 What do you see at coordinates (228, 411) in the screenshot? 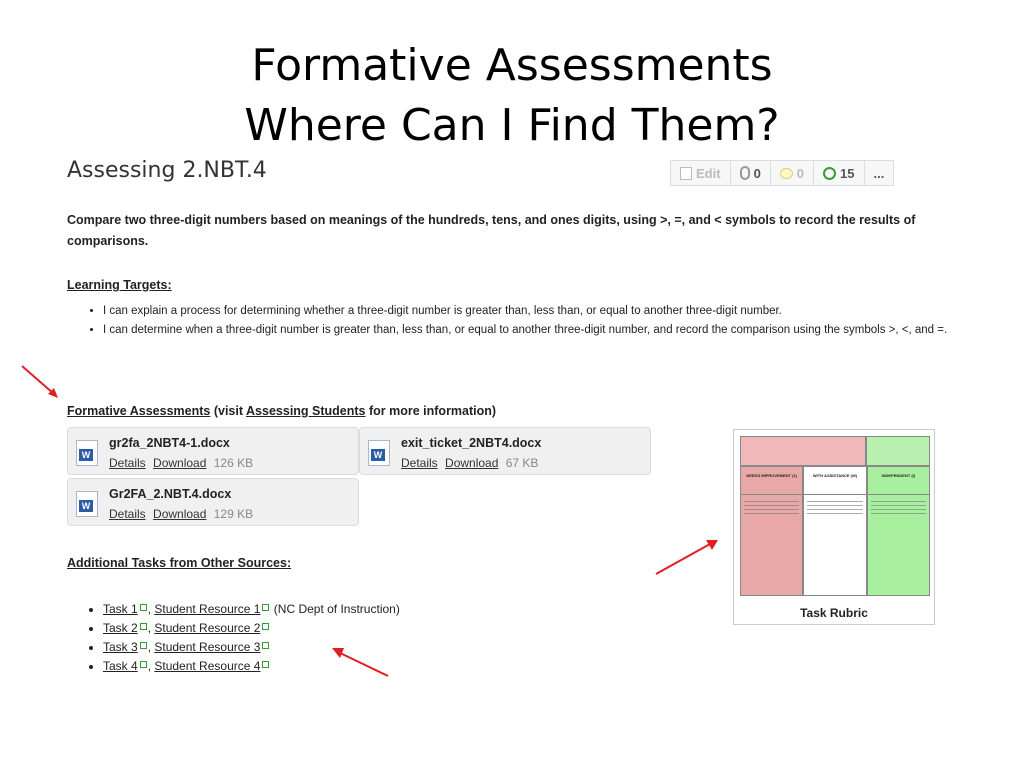
I see `heading-text-mid: (visit` at bounding box center [228, 411].